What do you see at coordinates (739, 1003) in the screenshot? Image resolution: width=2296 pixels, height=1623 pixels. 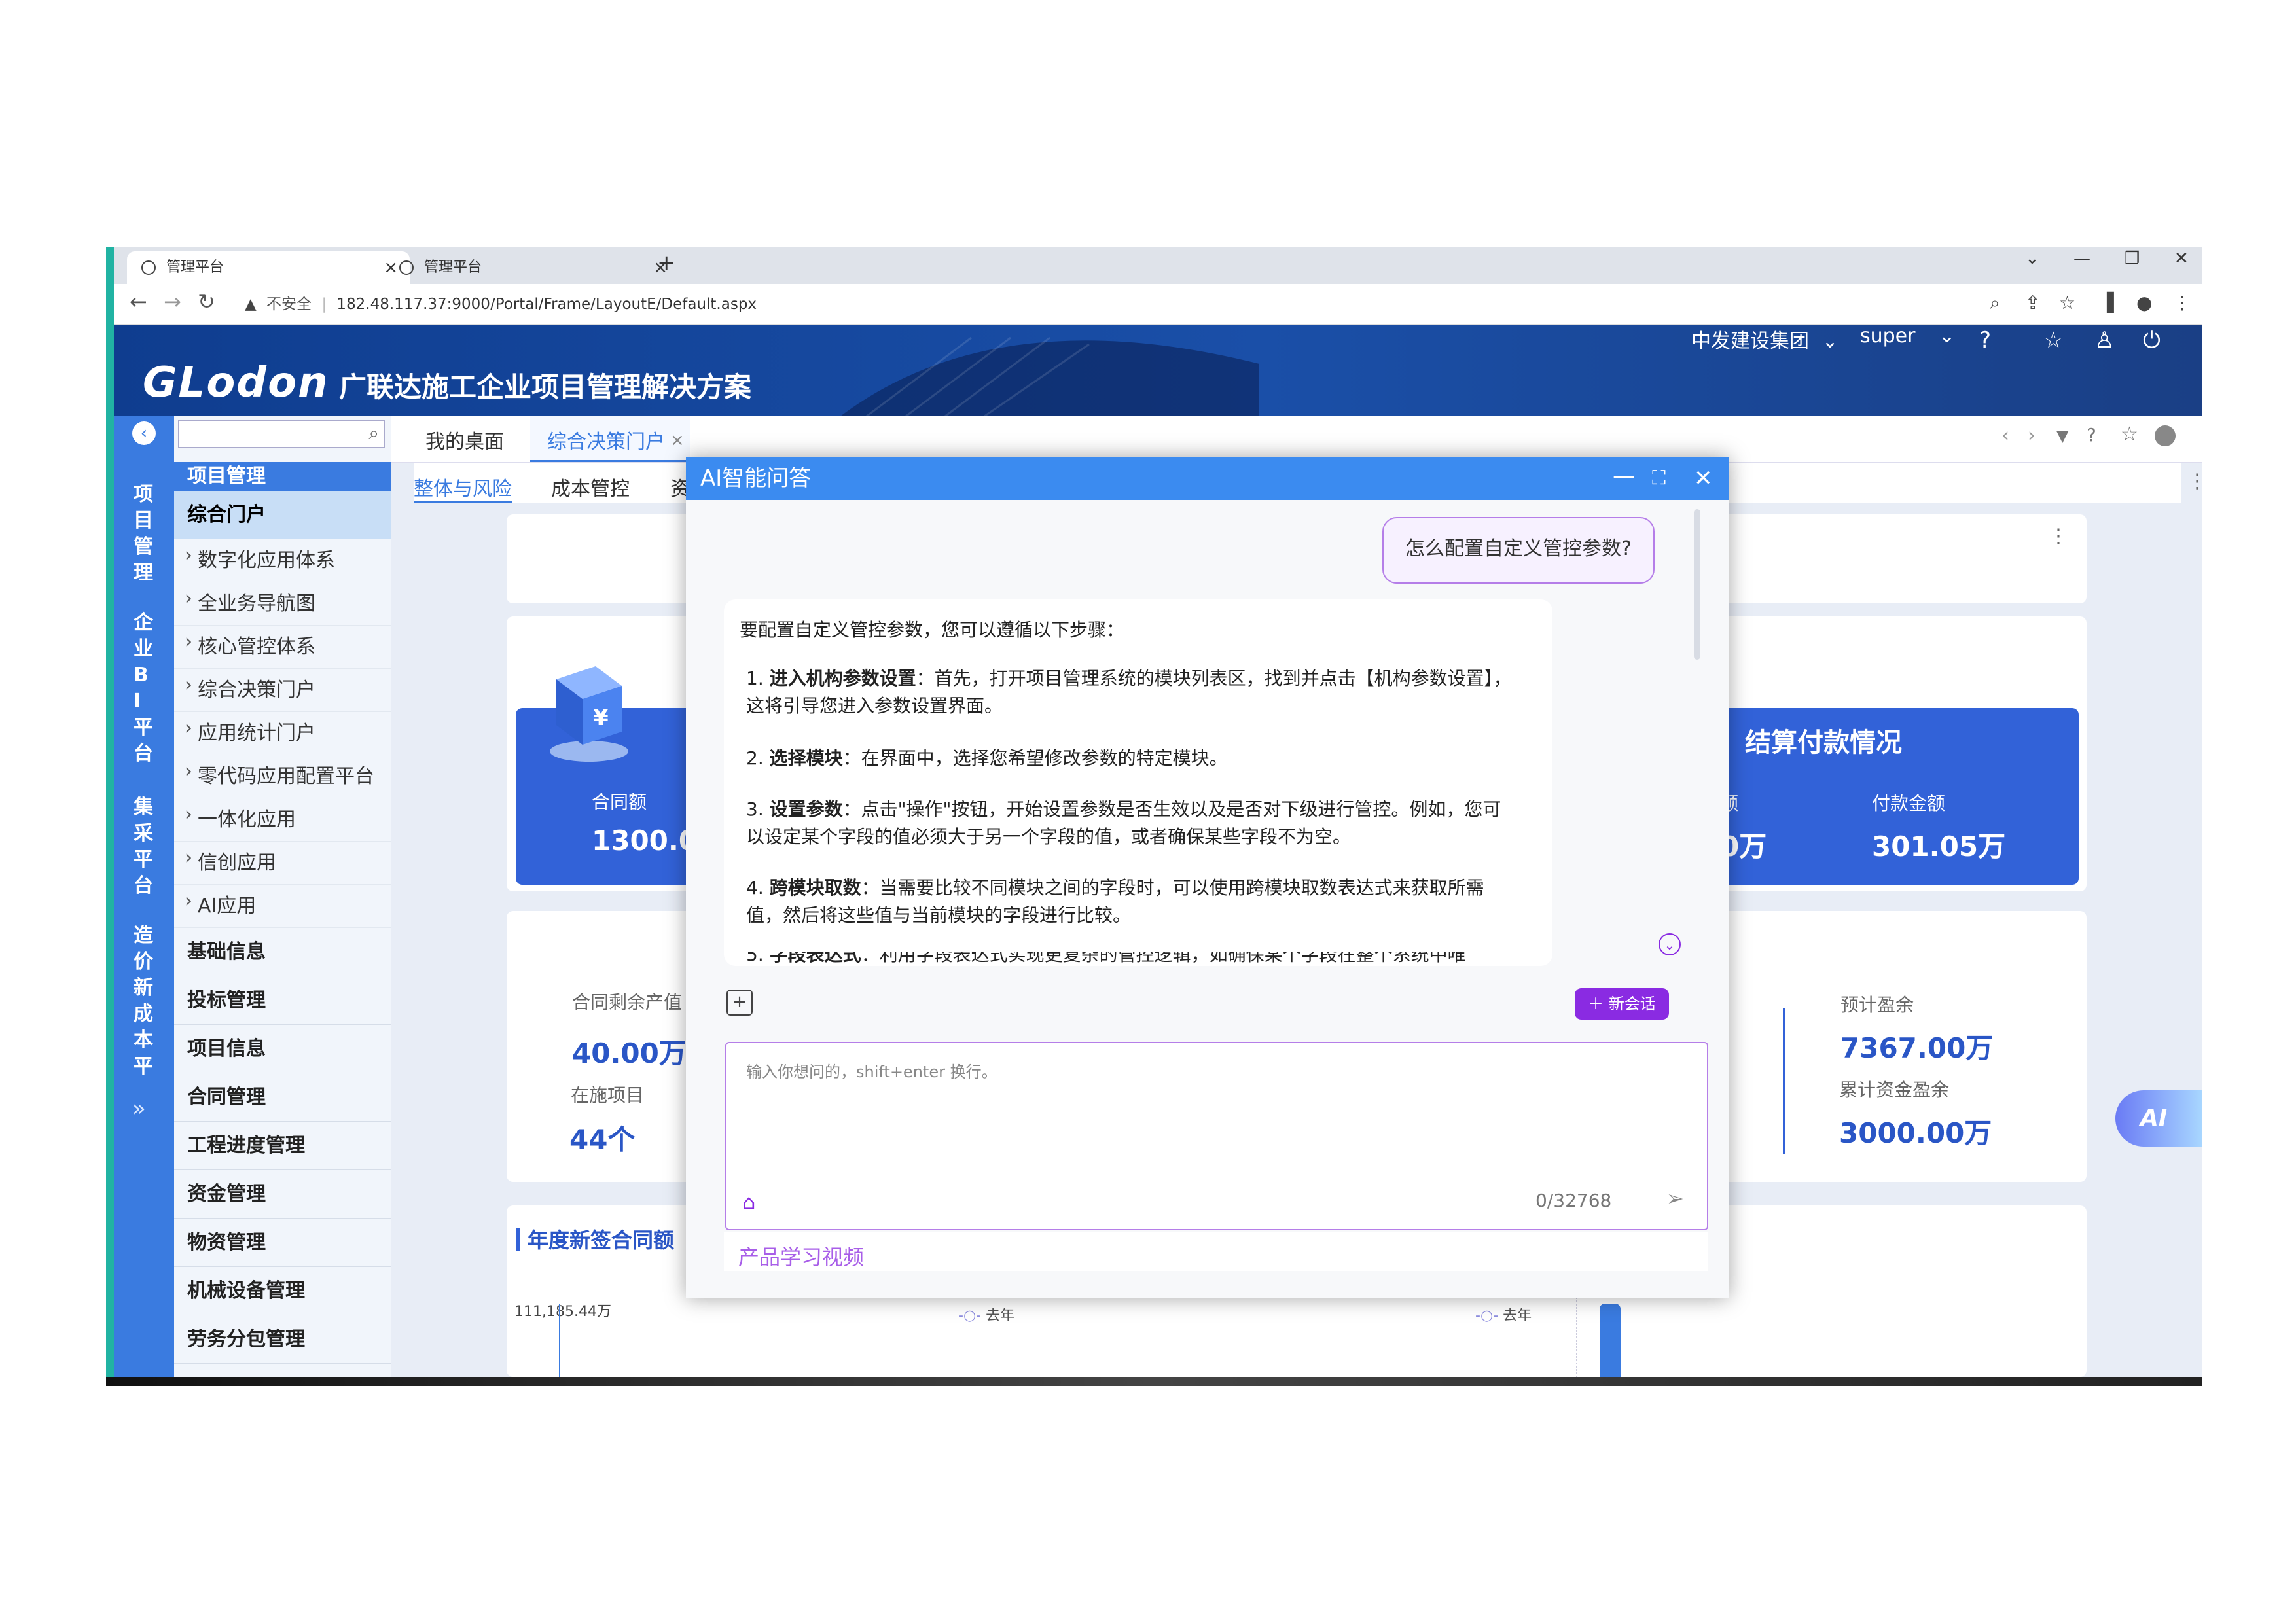 I see `upload-file-icon: +` at bounding box center [739, 1003].